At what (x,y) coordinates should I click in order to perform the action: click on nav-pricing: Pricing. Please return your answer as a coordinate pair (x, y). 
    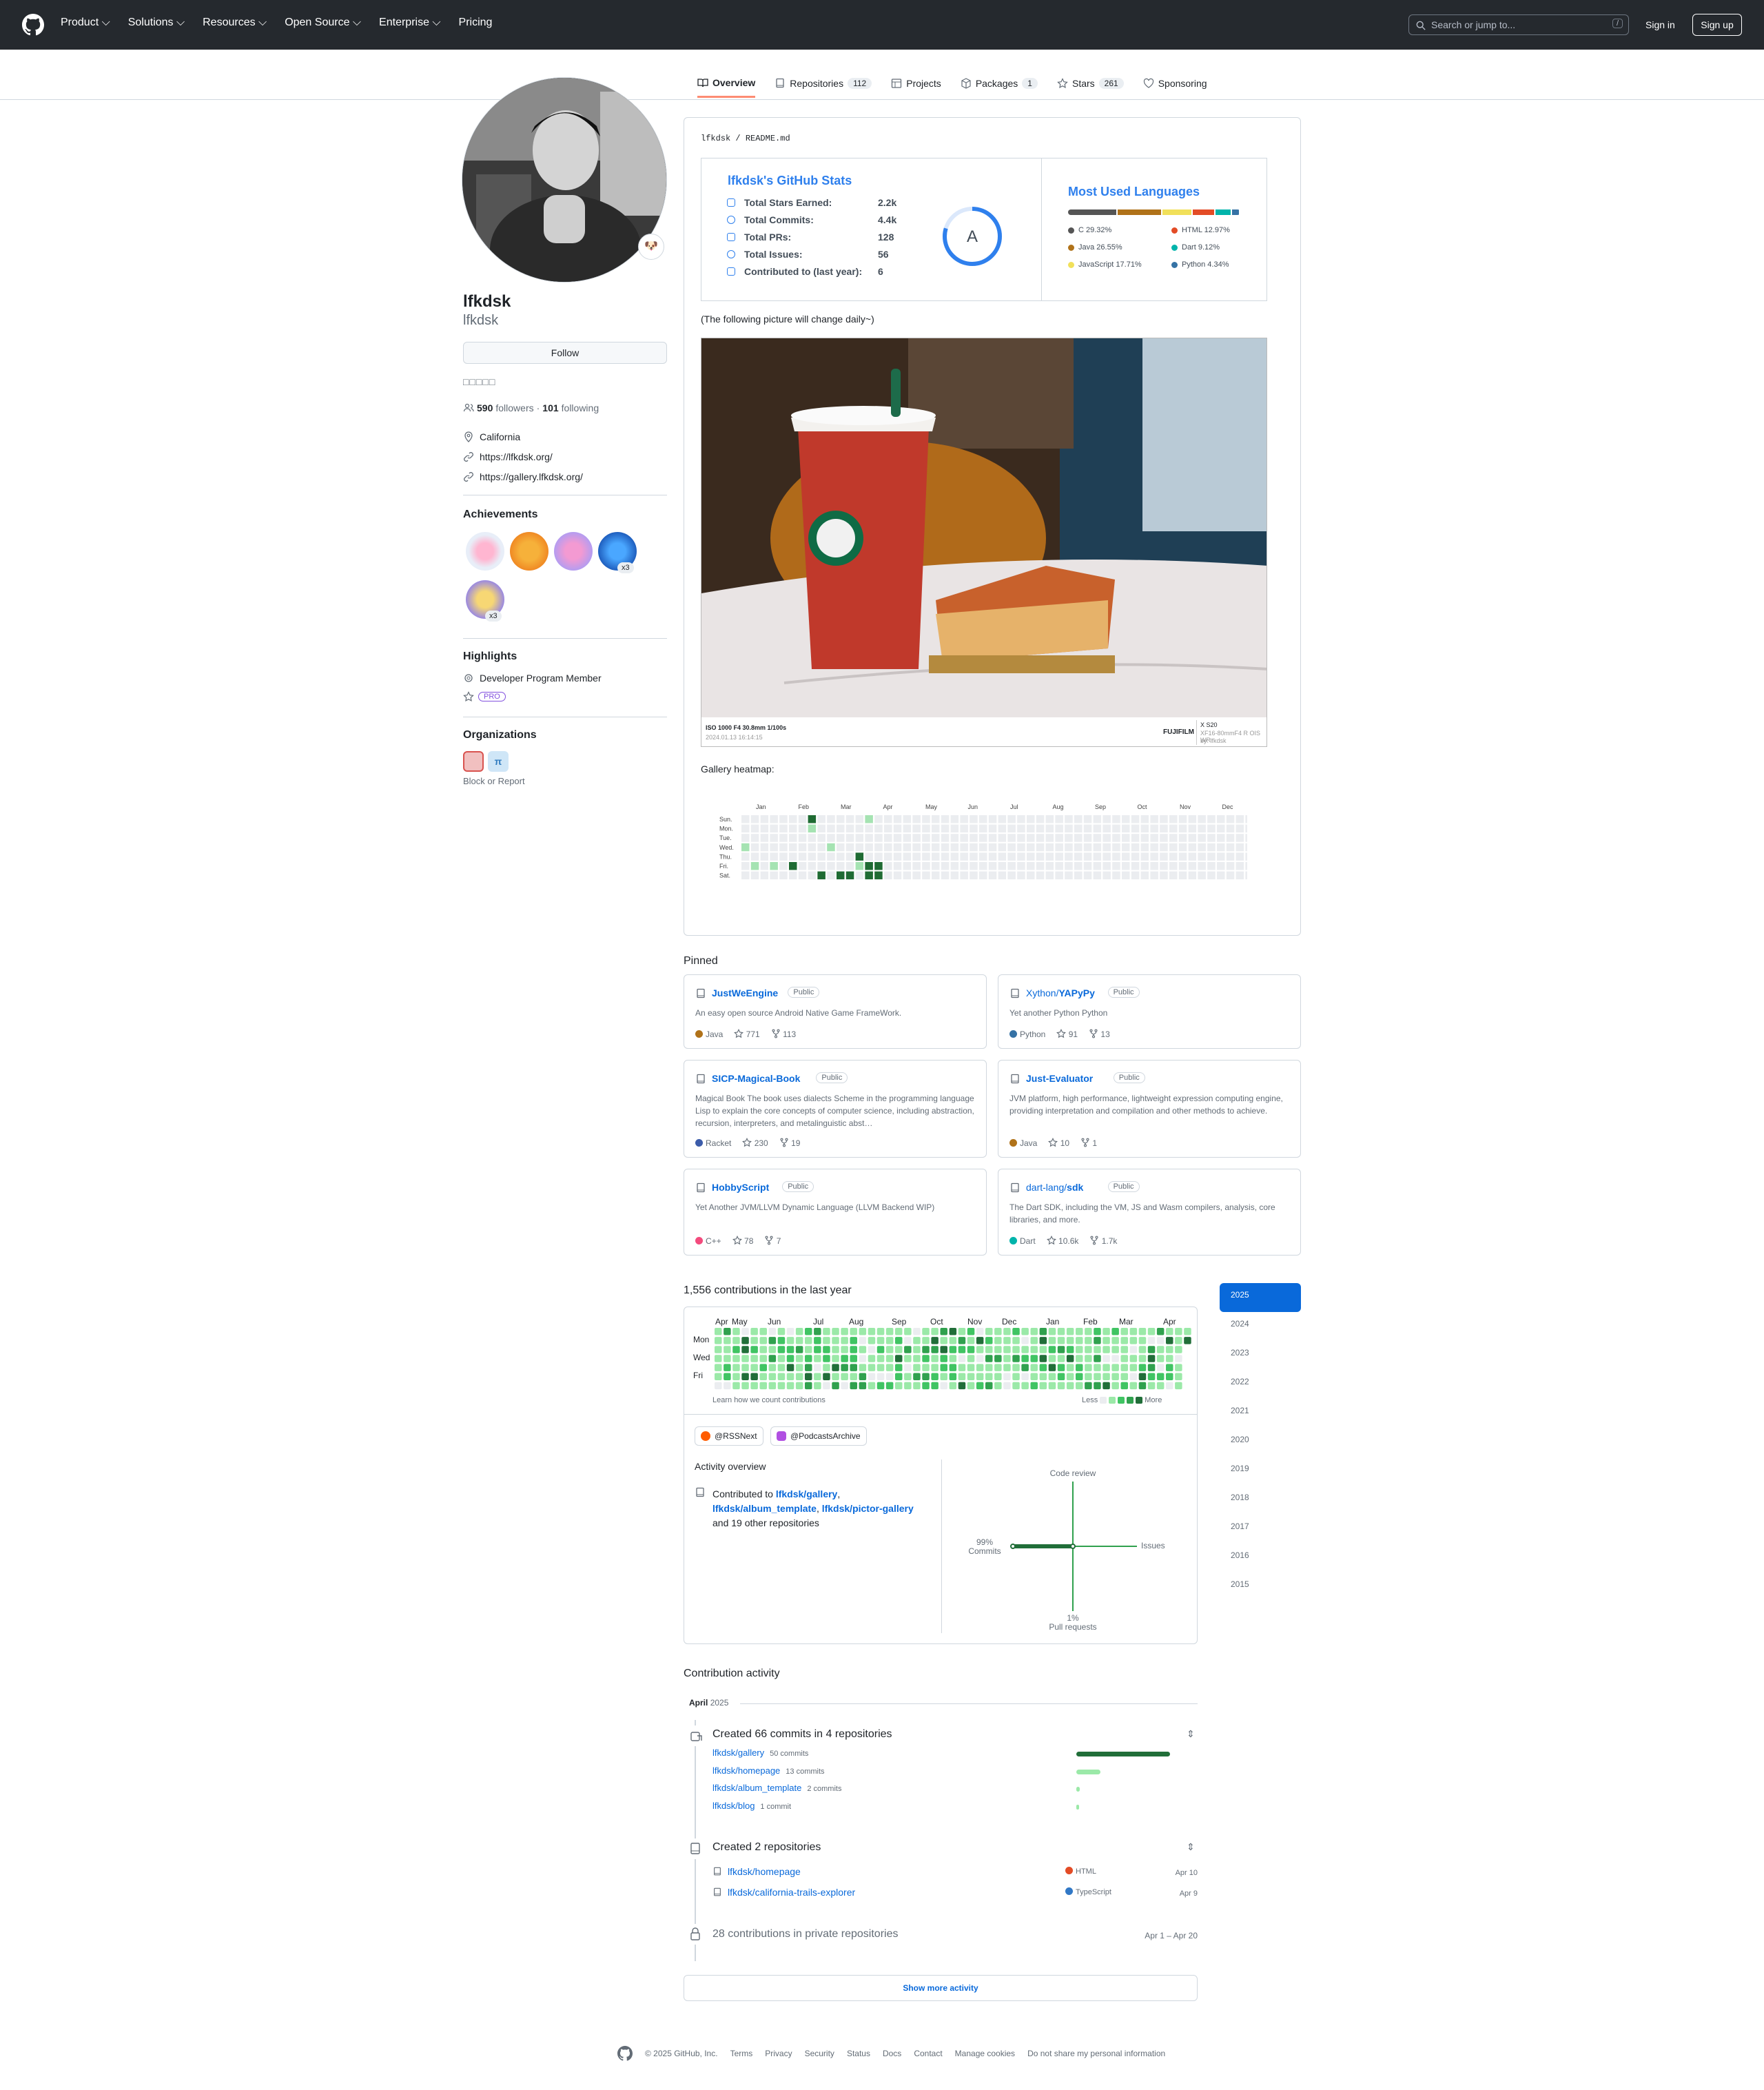
    Looking at the image, I should click on (476, 23).